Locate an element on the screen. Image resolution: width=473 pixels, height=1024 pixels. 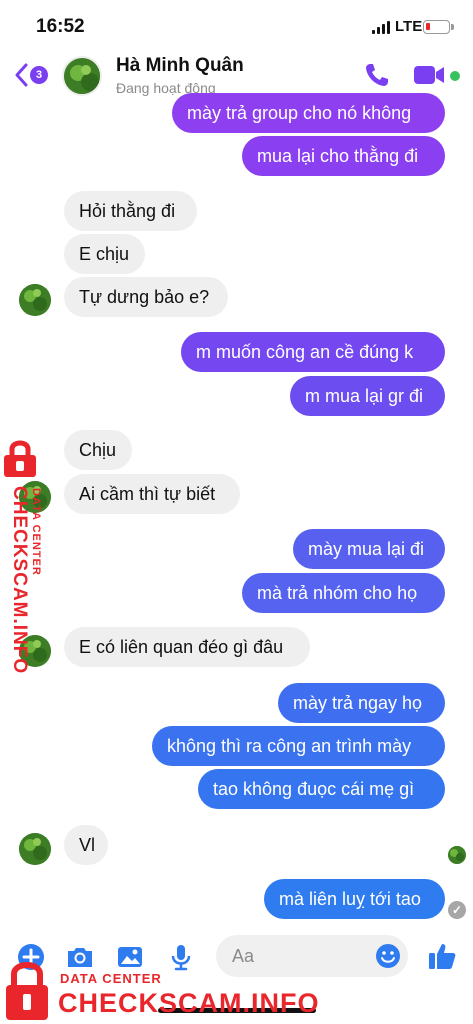
back-button: 3 is located at coordinates (33, 75).